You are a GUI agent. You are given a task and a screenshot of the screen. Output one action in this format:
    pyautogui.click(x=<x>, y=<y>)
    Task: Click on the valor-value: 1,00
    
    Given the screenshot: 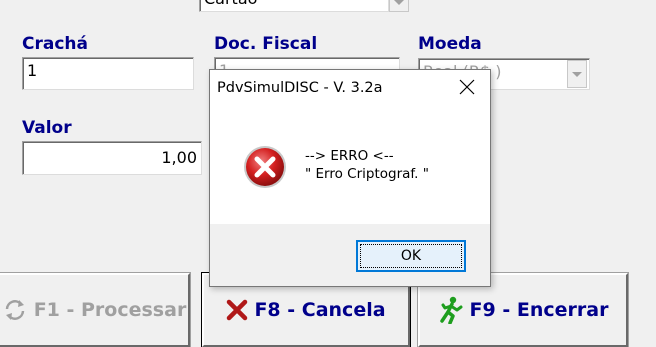 What is the action you would take?
    pyautogui.click(x=179, y=157)
    